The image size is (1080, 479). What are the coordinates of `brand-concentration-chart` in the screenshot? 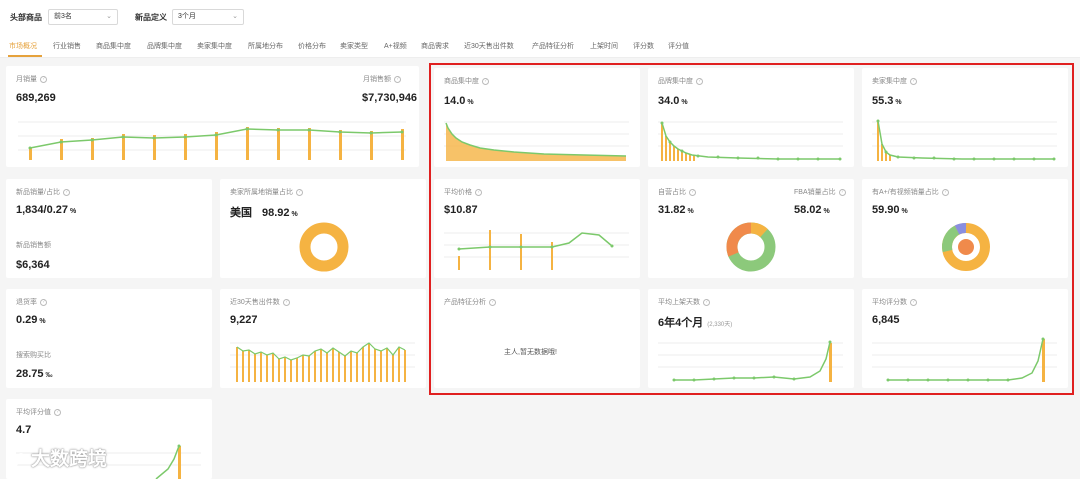 It's located at (750, 141).